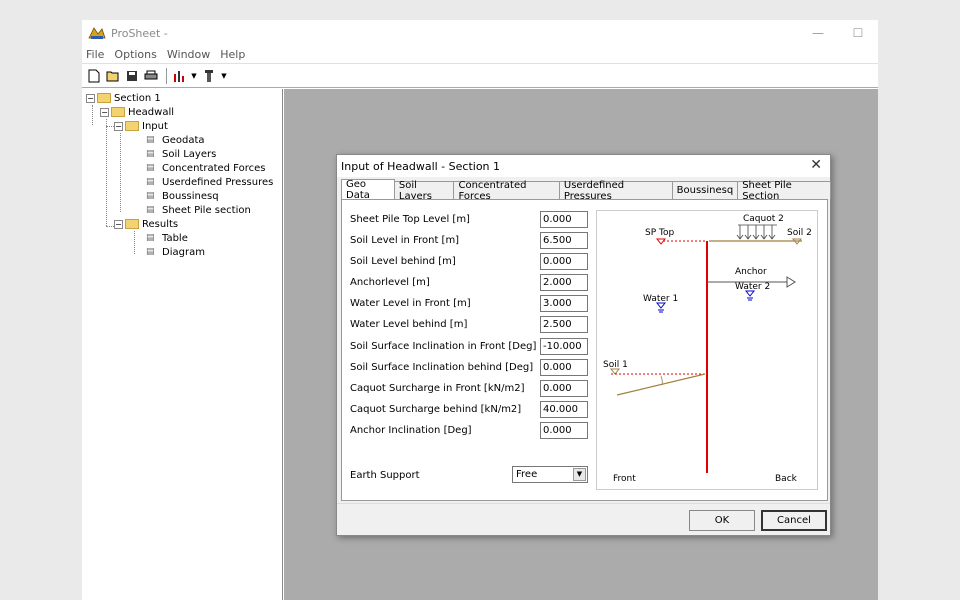 The image size is (960, 600). Describe the element at coordinates (469, 324) in the screenshot. I see `field-water-behind: Water Level behind [m] 2.500` at that location.